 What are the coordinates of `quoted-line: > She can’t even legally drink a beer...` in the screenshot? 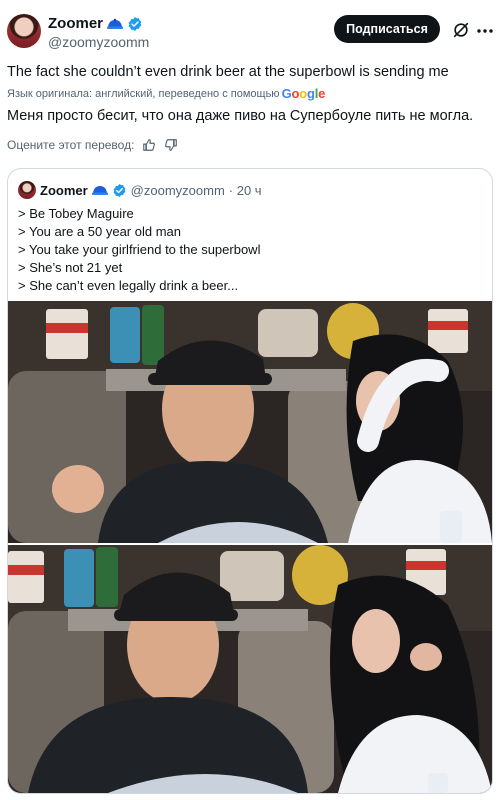 It's located at (128, 285).